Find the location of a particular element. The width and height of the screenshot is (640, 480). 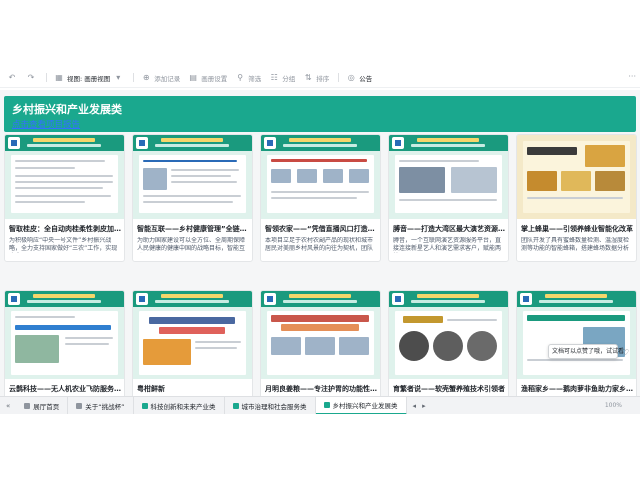

category-title: 乡村振兴和产业发展类 is located at coordinates (67, 109).